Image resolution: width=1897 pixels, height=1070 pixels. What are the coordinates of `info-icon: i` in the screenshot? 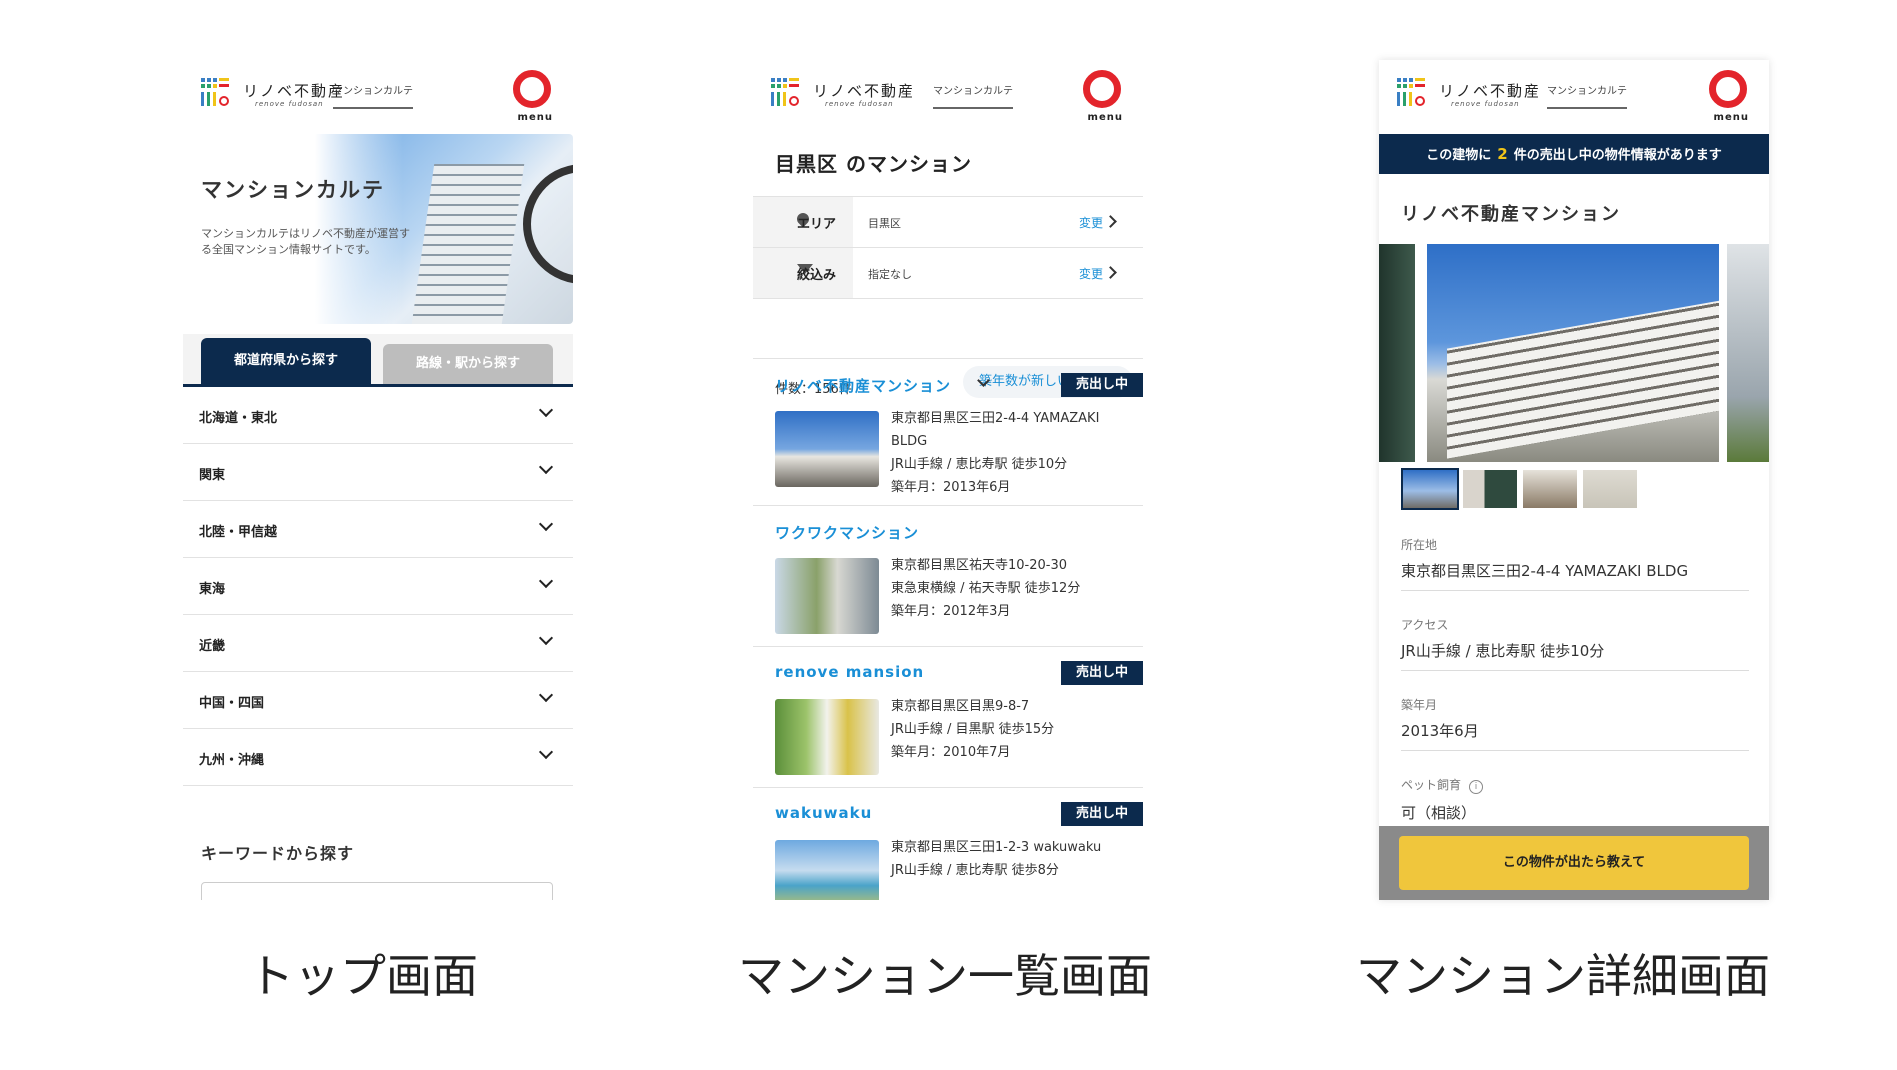 It's located at (1476, 787).